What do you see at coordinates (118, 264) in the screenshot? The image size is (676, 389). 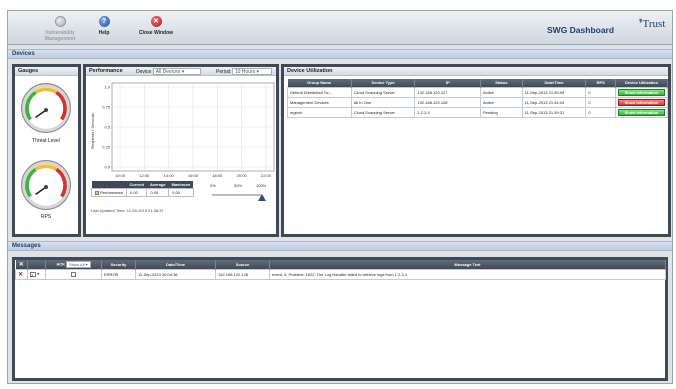 I see `severity-column-header: Security` at bounding box center [118, 264].